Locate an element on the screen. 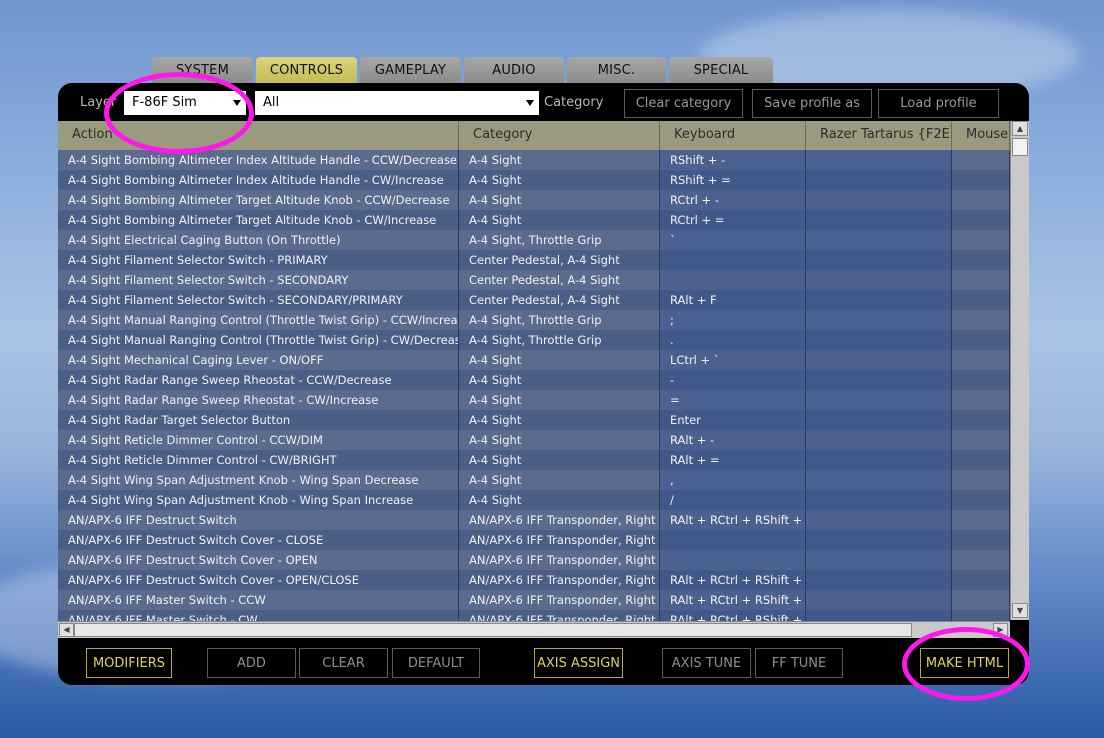 This screenshot has width=1104, height=738. horizontal-scrollbar: ◀ ▶ is located at coordinates (534, 629).